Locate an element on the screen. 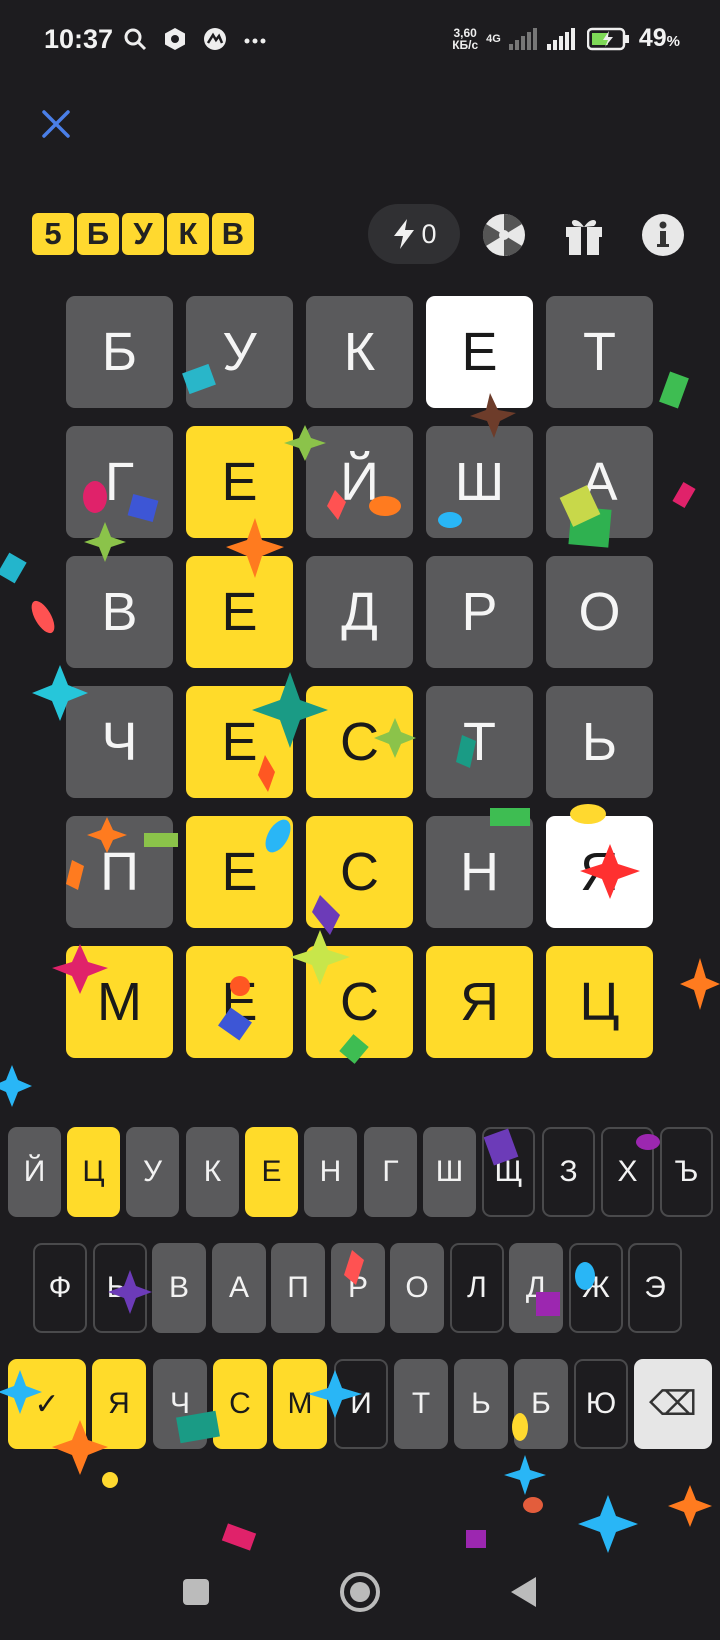 The height and width of the screenshot is (1640, 720). wheel-button is located at coordinates (504, 235).